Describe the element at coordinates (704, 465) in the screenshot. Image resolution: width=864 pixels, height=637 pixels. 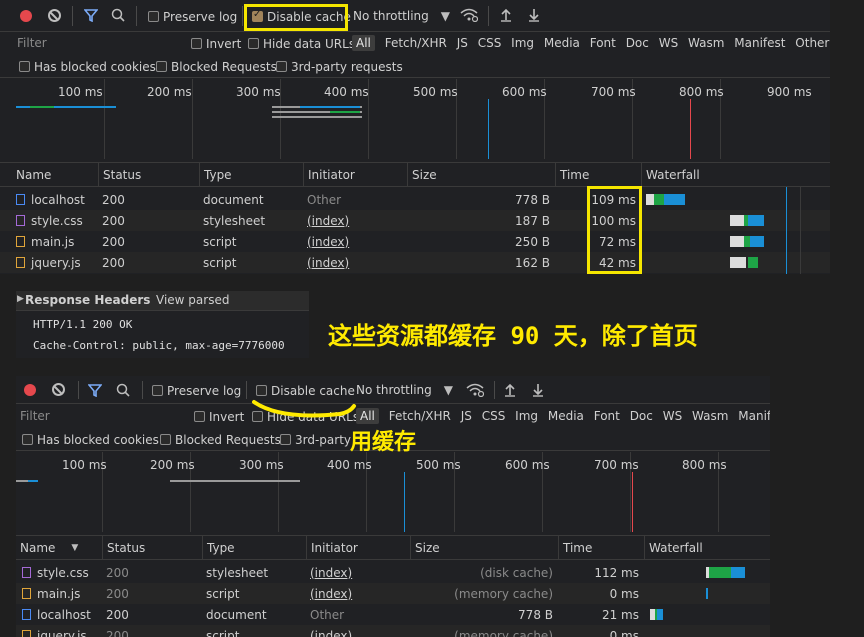
I see `tick-label: 800 ms` at that location.